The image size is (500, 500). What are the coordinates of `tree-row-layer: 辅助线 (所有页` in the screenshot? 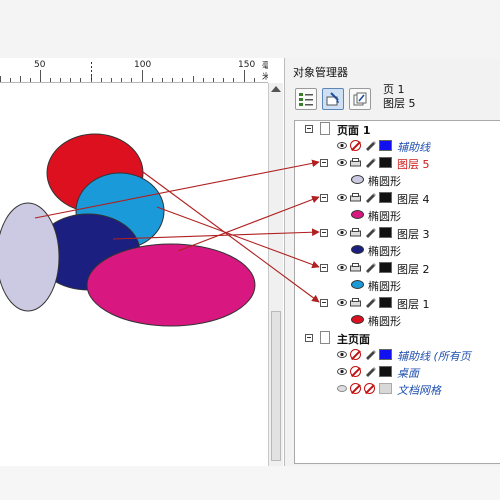 It's located at (397, 355).